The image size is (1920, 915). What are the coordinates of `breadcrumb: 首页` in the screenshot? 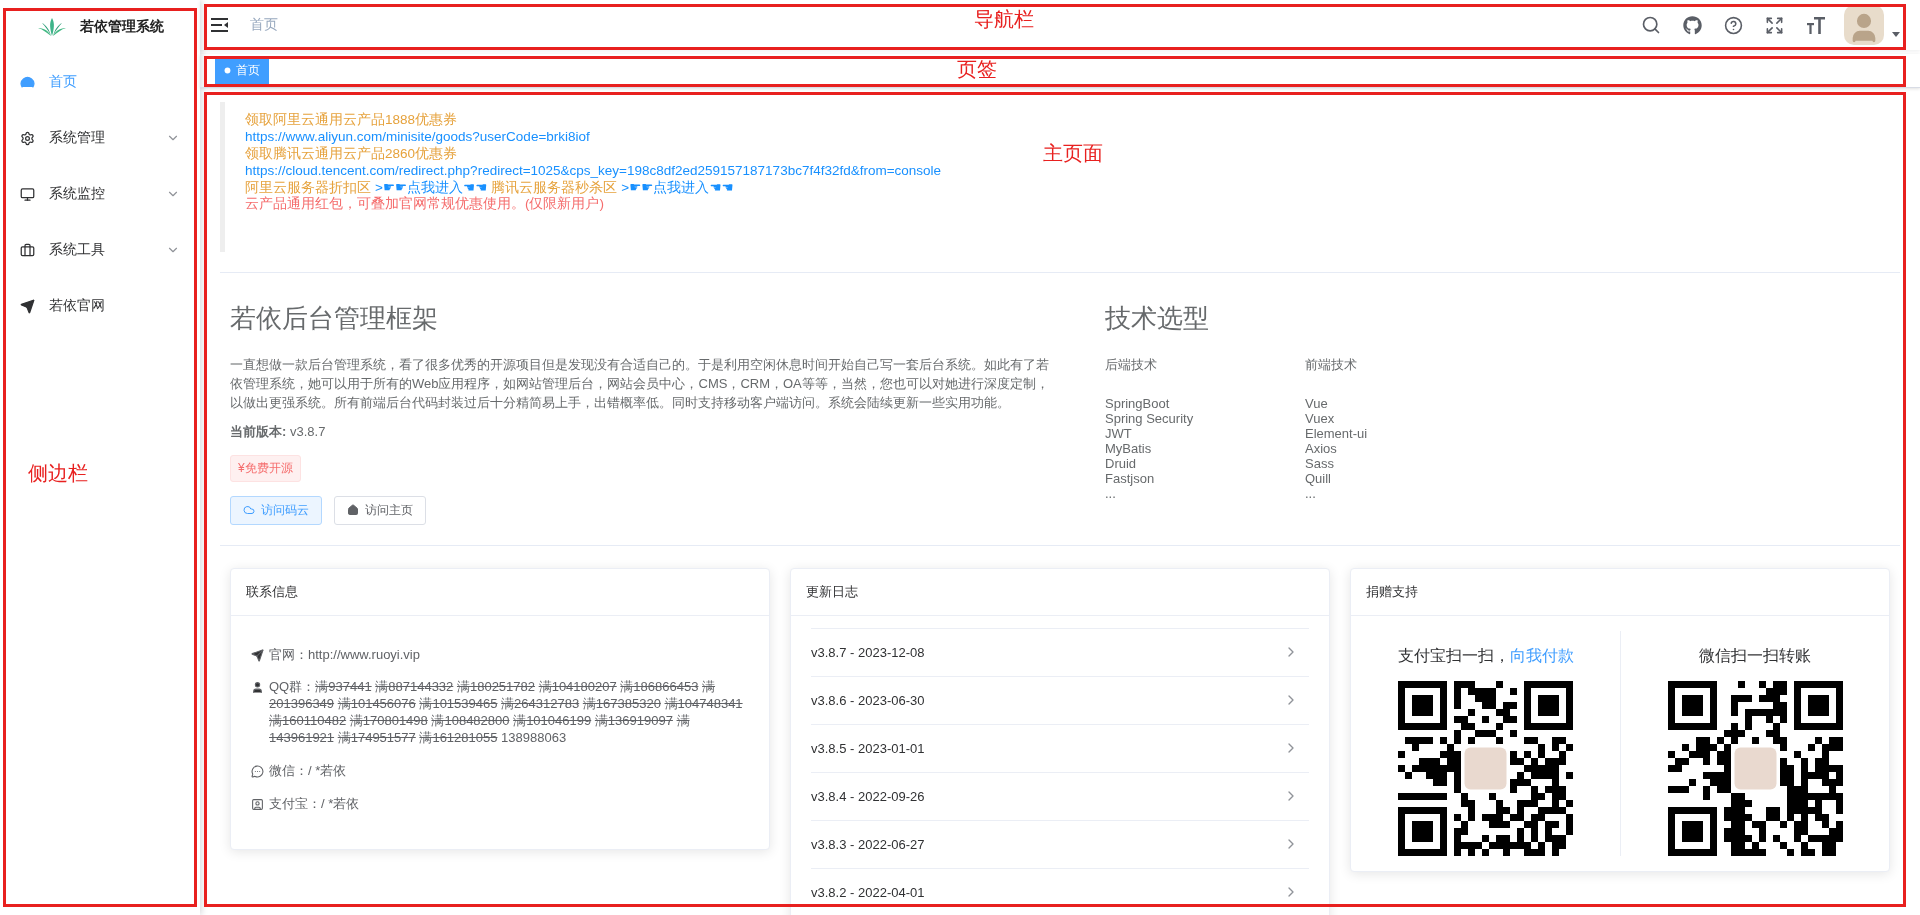 It's located at (264, 25).